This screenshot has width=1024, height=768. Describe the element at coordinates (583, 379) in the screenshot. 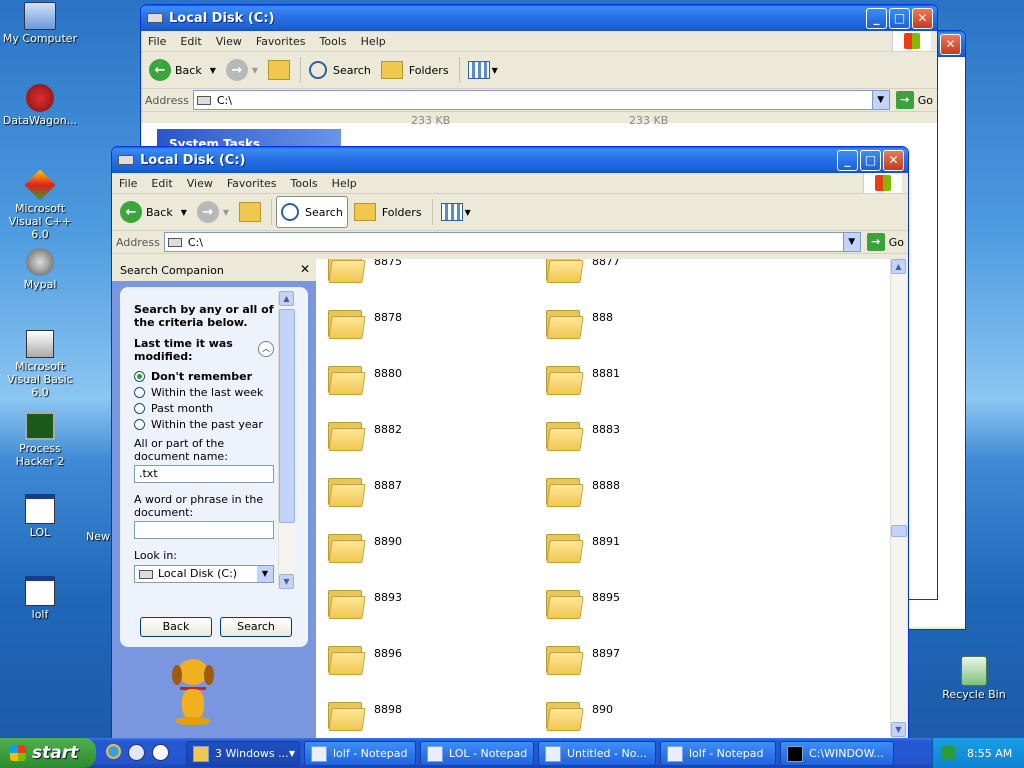

I see `folder-item: 8881` at that location.